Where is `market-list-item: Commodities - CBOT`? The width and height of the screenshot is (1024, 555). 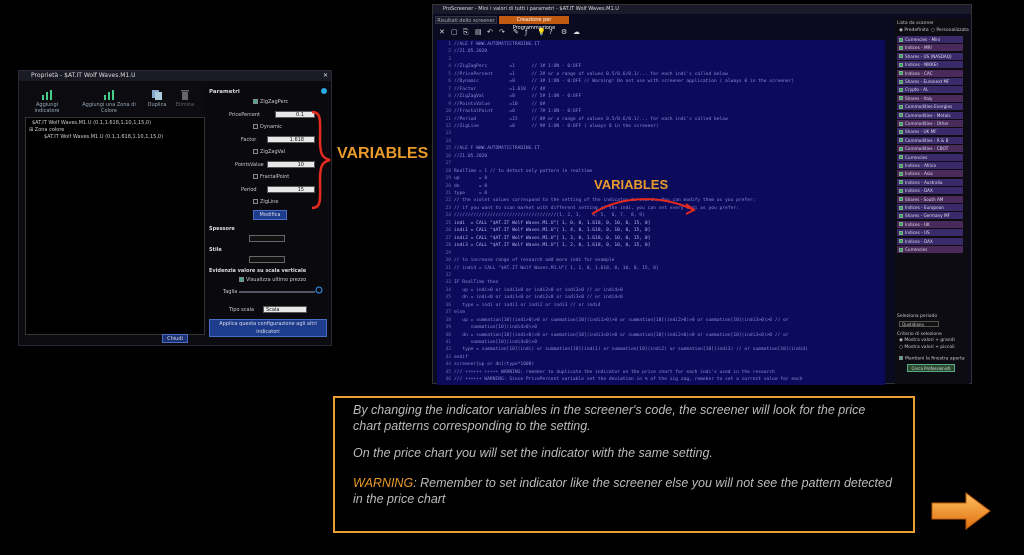 market-list-item: Commodities - CBOT is located at coordinates (930, 149).